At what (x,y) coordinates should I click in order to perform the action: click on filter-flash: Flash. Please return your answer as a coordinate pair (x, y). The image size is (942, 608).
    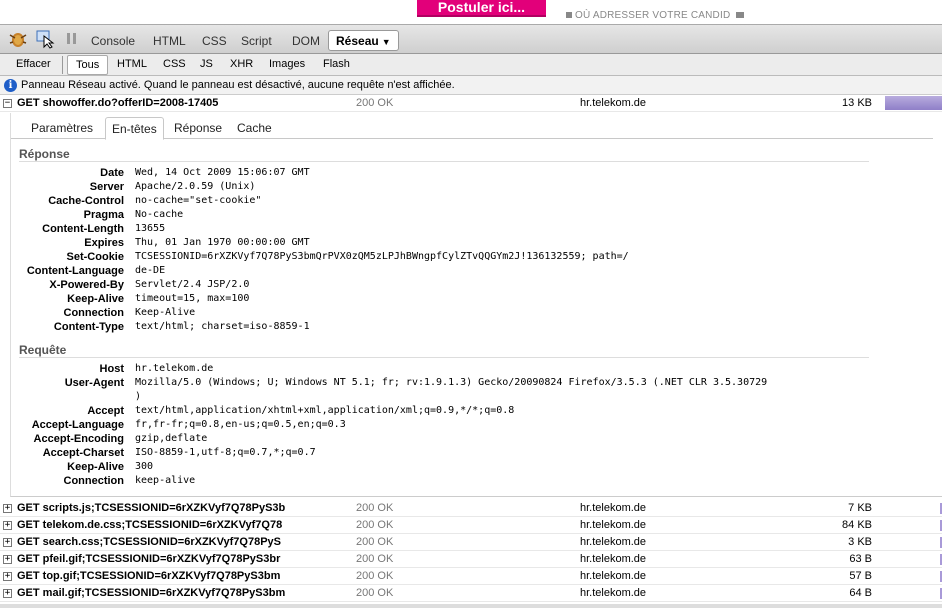
    Looking at the image, I should click on (336, 64).